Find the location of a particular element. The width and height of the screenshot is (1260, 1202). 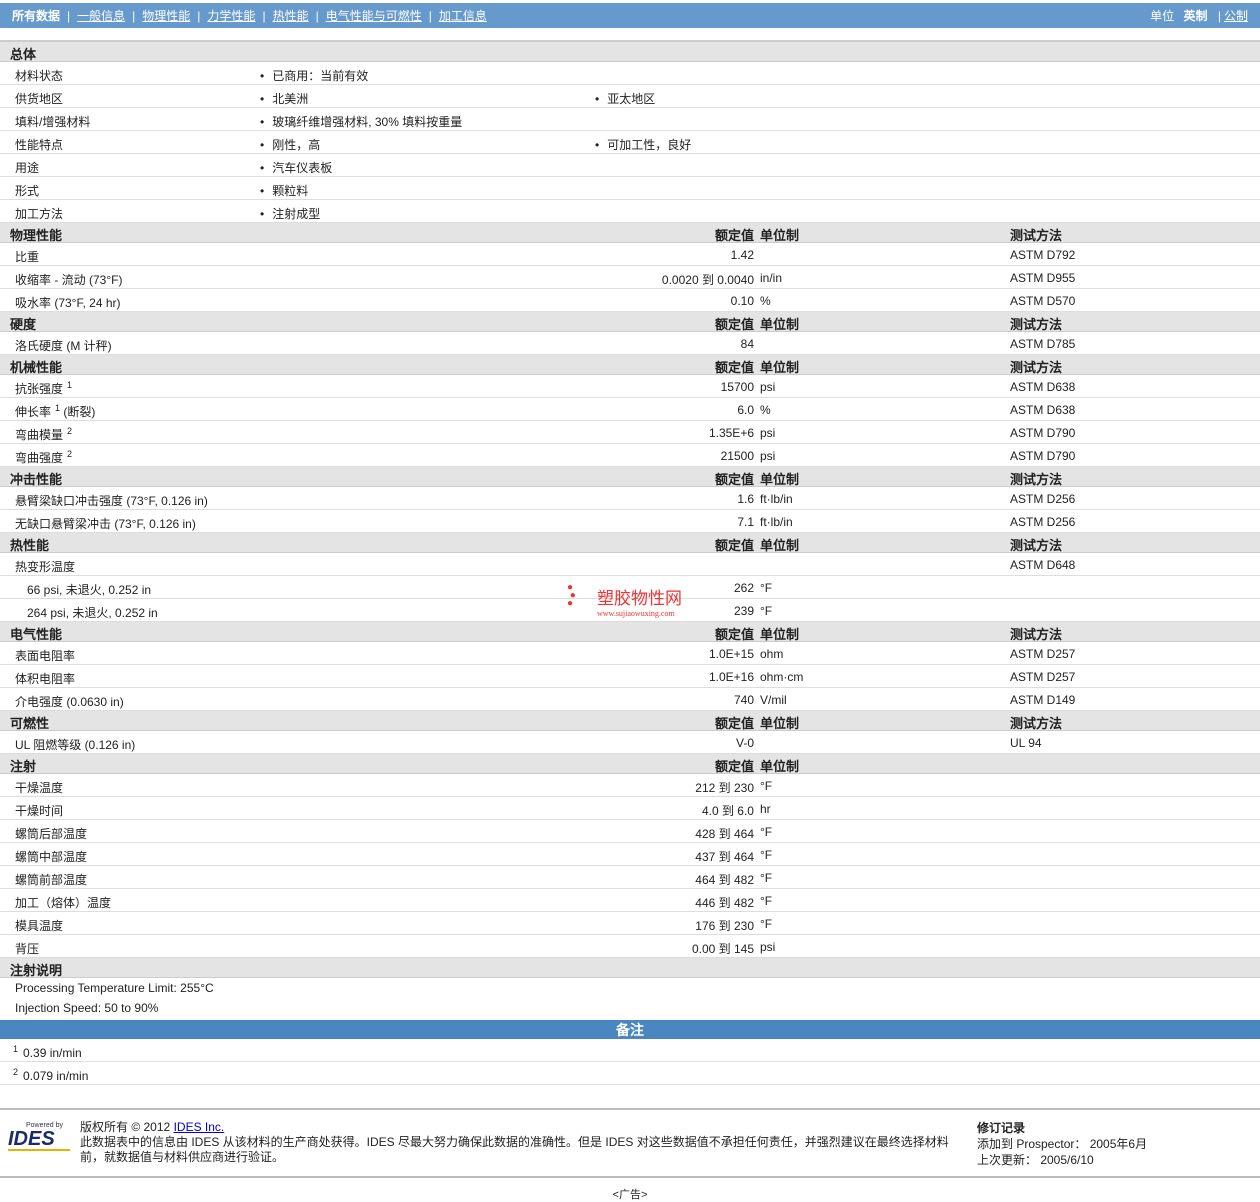

property-name: 体积电阻率 is located at coordinates (45, 678).